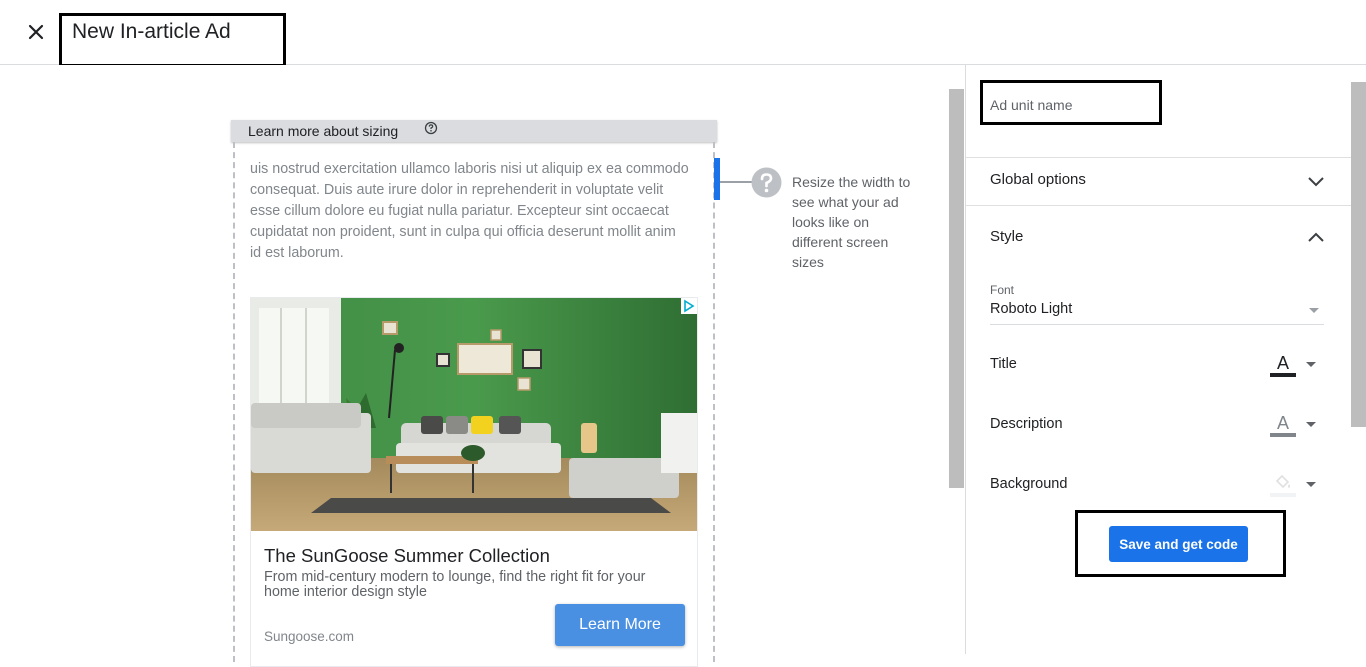 The height and width of the screenshot is (667, 1366). I want to click on close-icon, so click(36, 32).